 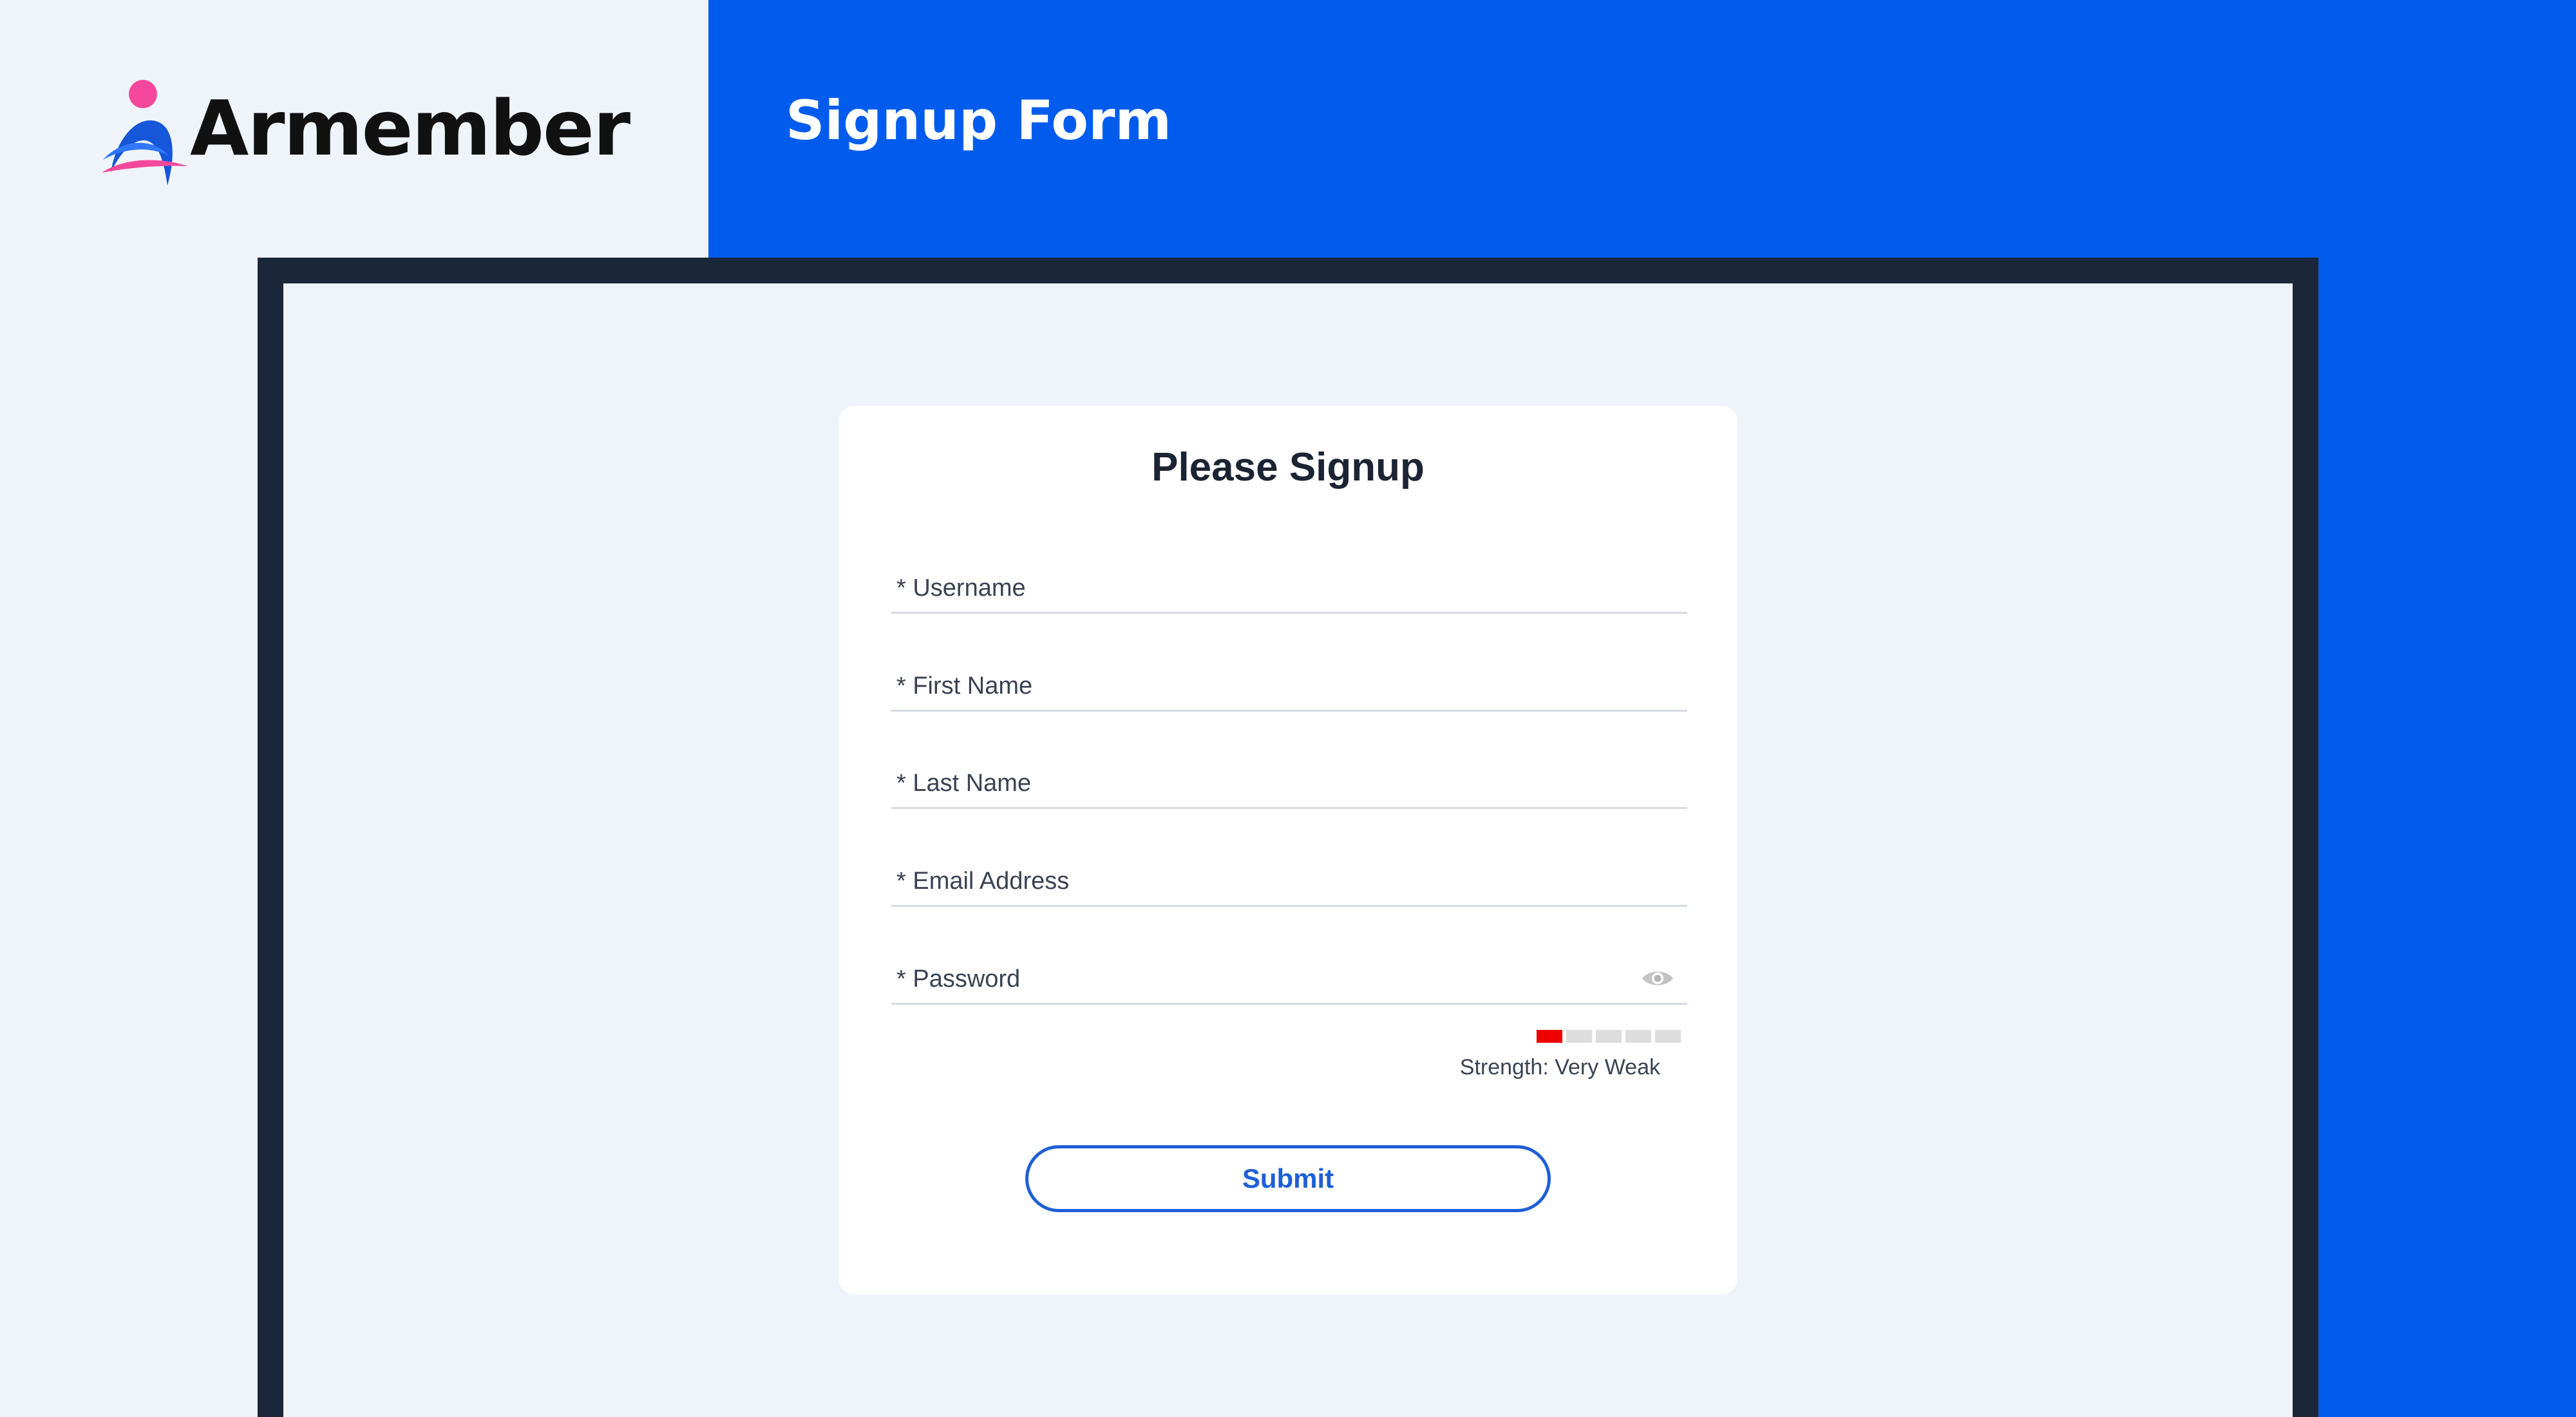 I want to click on username-label: * Username, so click(x=961, y=588).